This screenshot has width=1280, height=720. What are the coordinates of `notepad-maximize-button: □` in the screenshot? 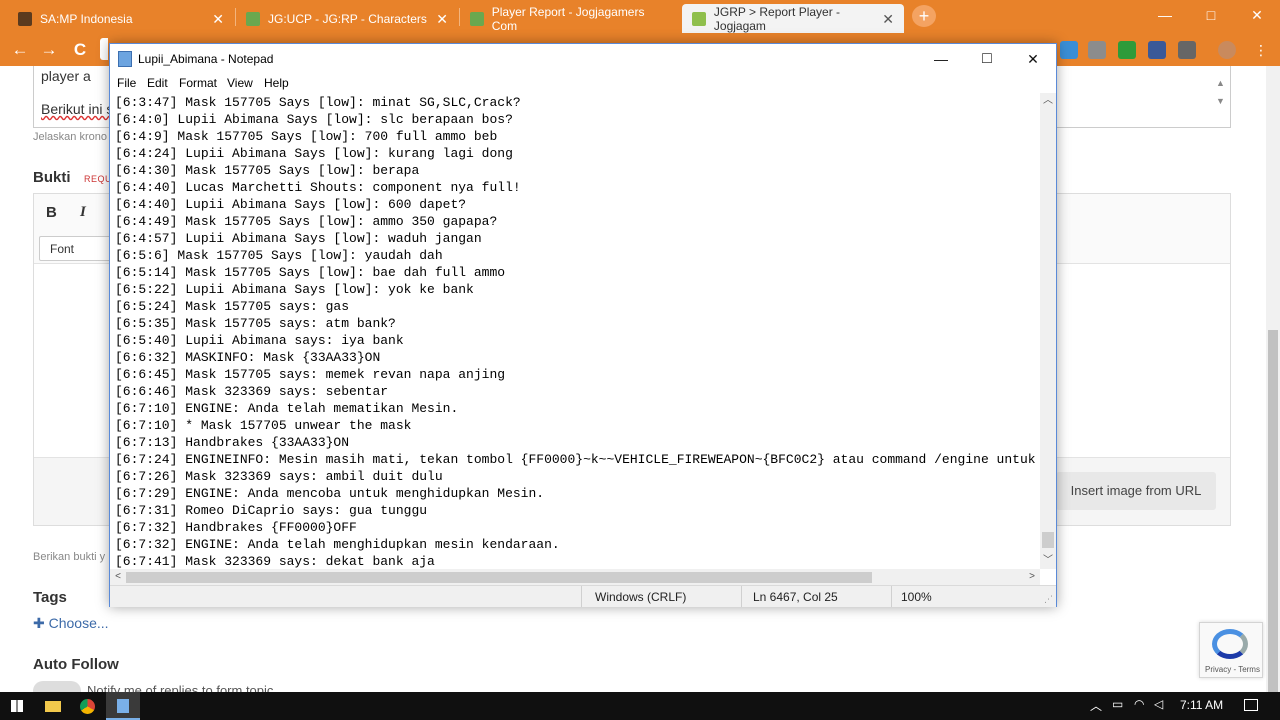 It's located at (987, 59).